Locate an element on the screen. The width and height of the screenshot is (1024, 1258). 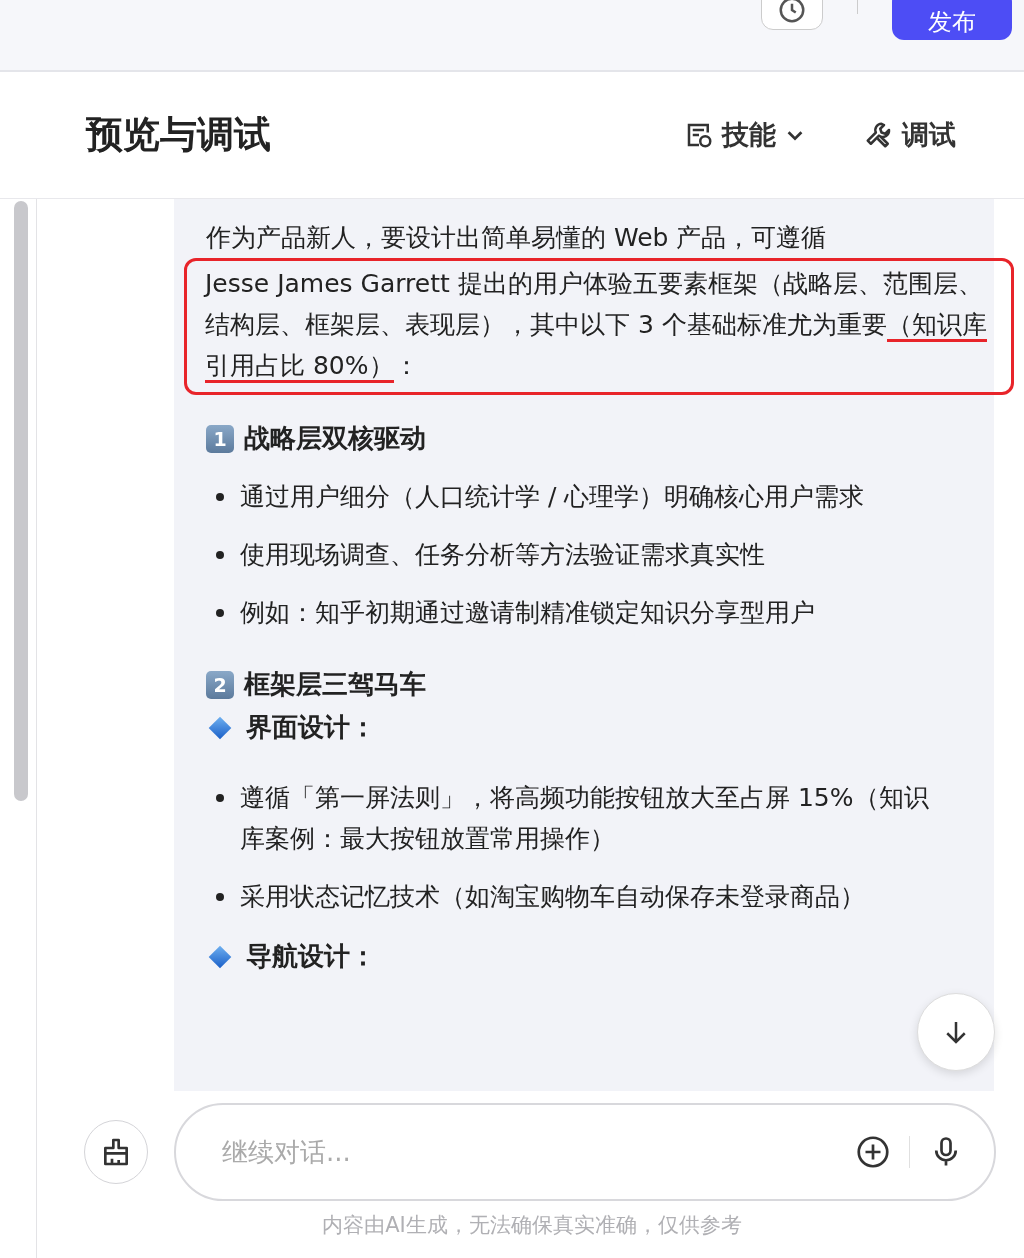
skills-dropdown: 技能 is located at coordinates (745, 135).